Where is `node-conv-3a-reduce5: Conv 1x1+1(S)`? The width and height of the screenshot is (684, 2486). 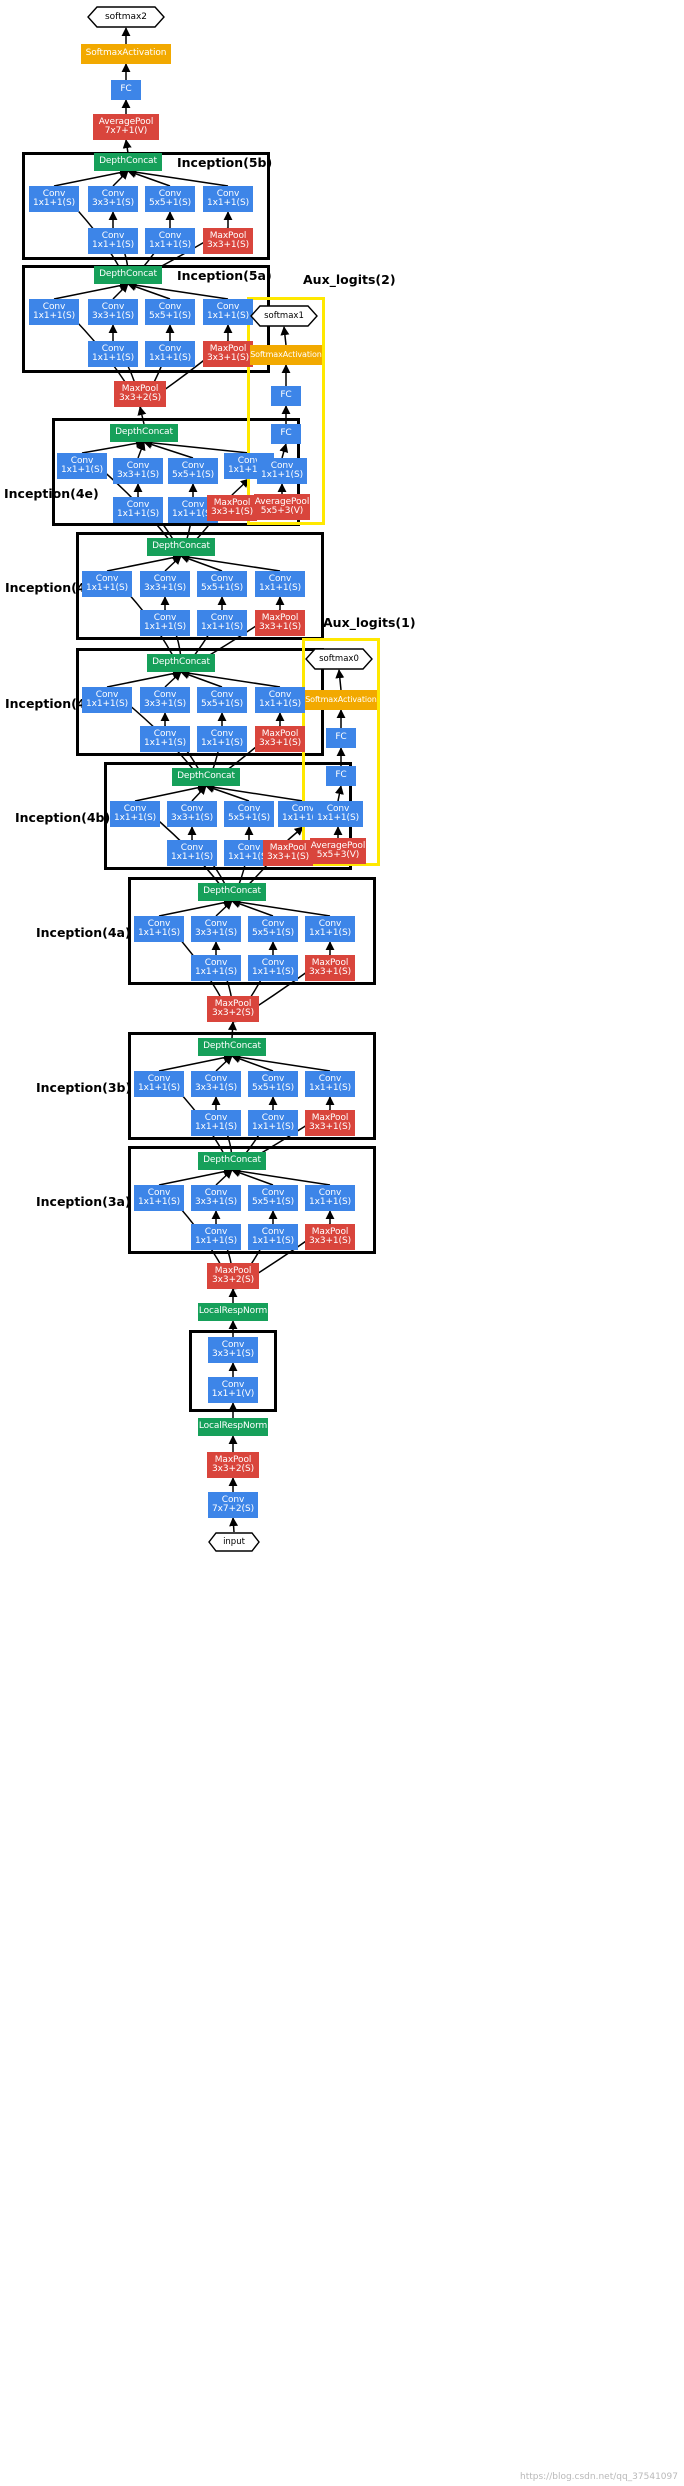
node-conv-3a-reduce5: Conv 1x1+1(S) is located at coordinates (273, 1237).